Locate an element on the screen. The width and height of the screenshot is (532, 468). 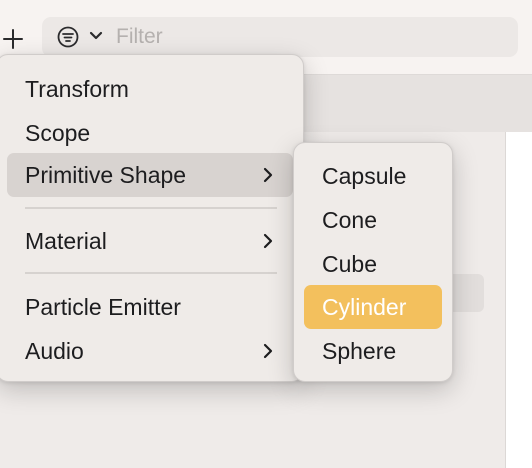
submenu-item-cube: Cube is located at coordinates (373, 264).